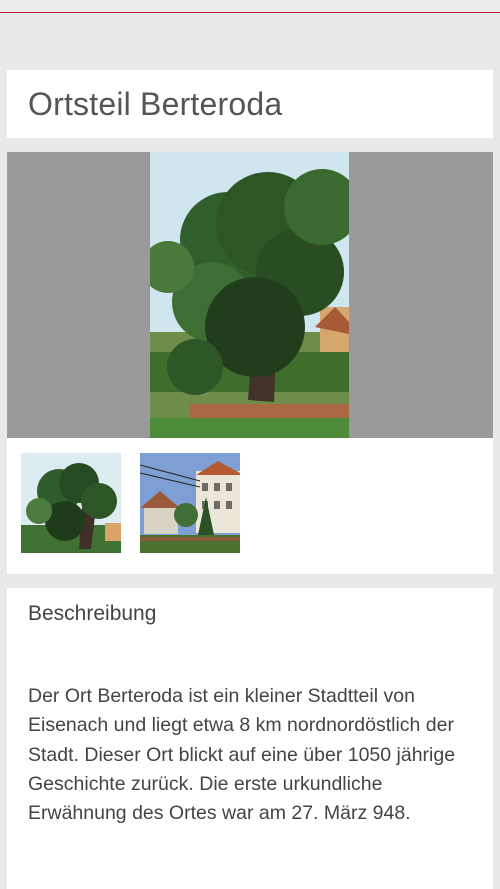  I want to click on page-title: Ortsteil Berteroda, so click(155, 104).